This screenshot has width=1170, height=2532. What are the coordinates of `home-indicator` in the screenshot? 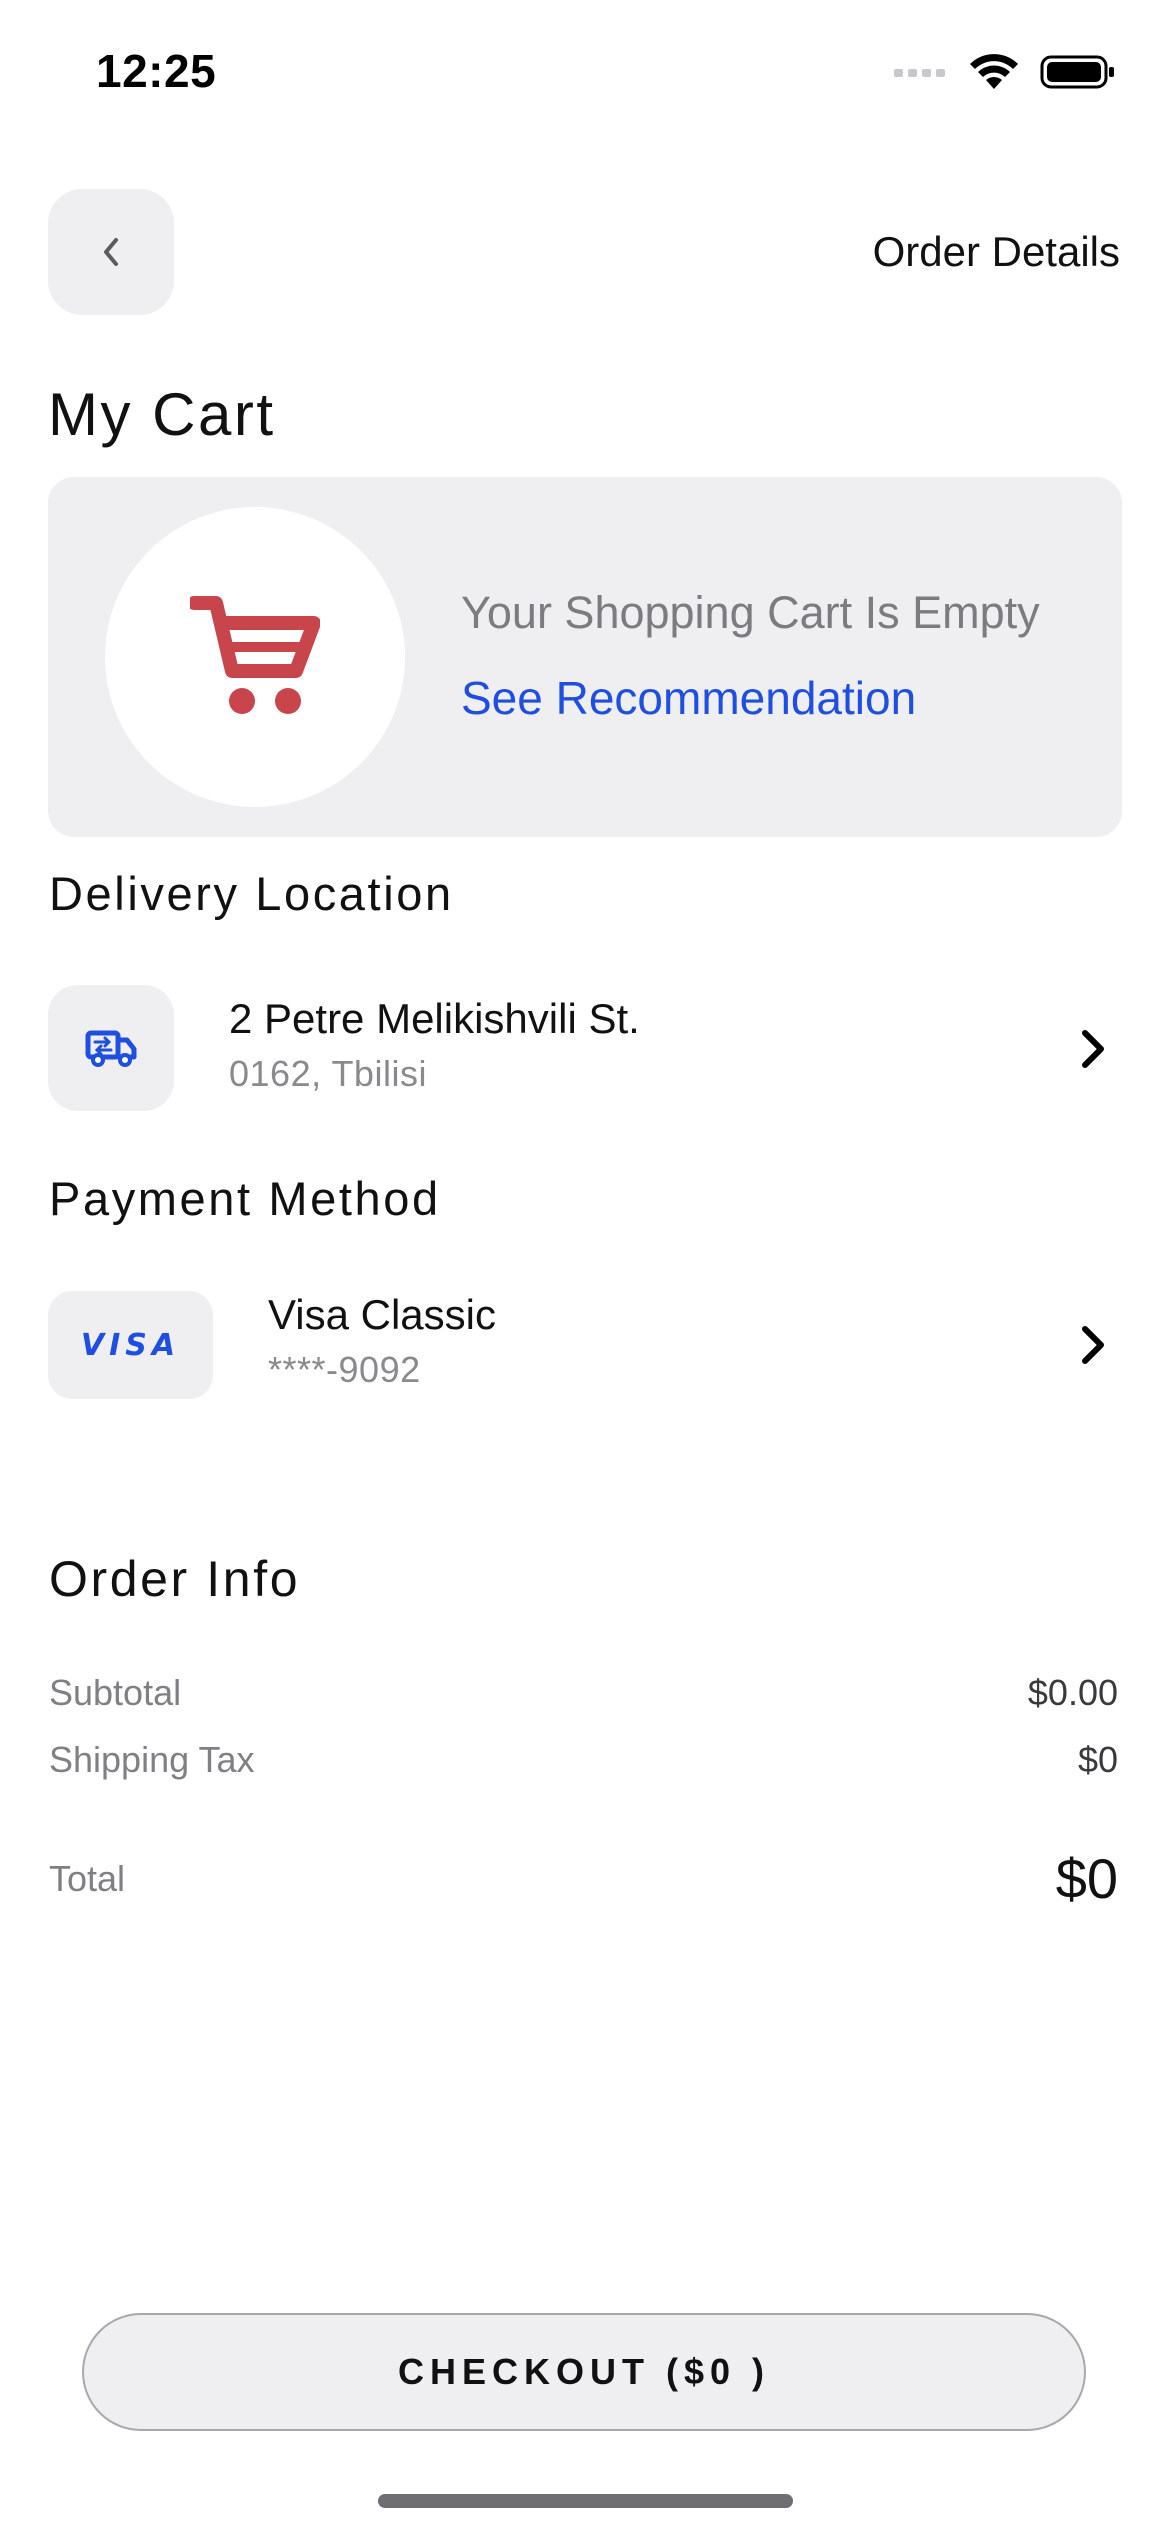 It's located at (585, 2501).